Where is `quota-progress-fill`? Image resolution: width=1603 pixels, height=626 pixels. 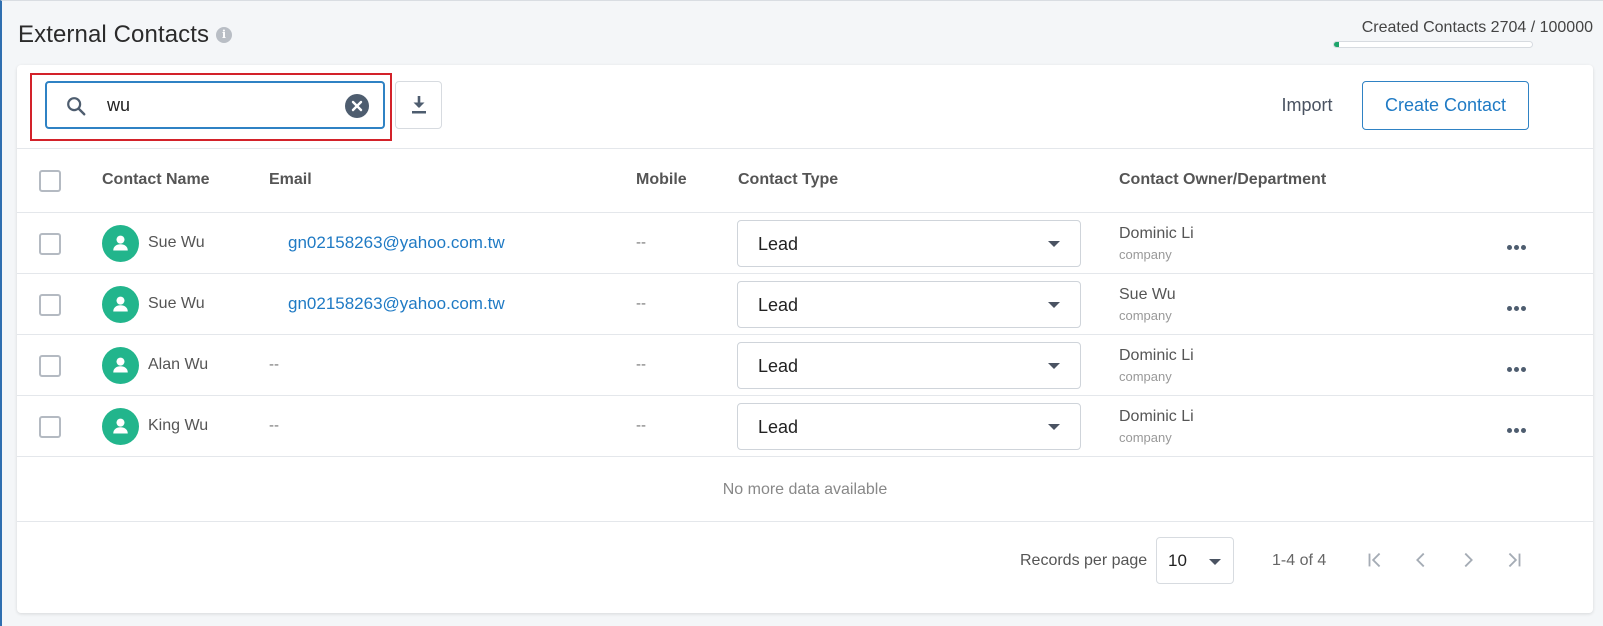
quota-progress-fill is located at coordinates (1337, 44).